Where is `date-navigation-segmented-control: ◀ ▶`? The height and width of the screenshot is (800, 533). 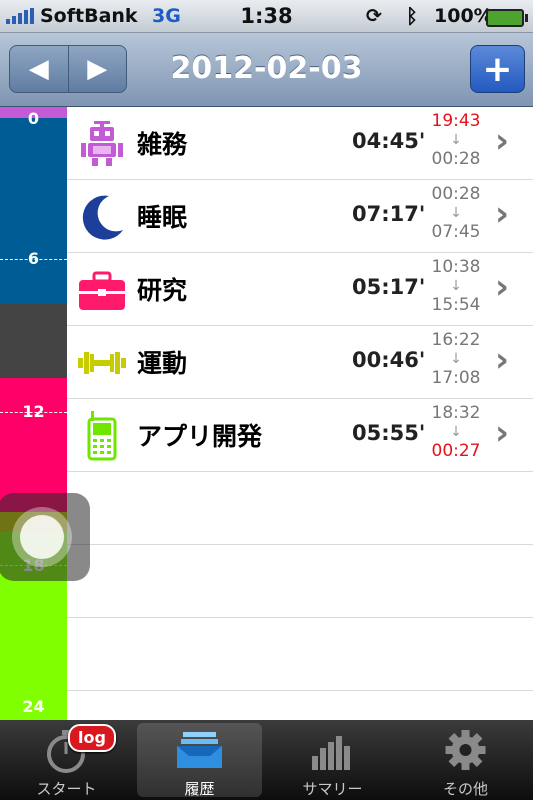
date-navigation-segmented-control: ◀ ▶ is located at coordinates (68, 69).